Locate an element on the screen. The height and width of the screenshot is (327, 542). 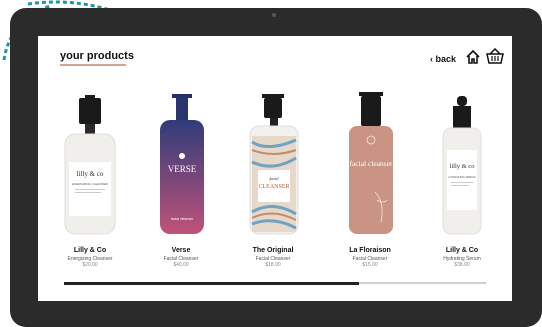
product-name: The Original is located at coordinates (273, 250).